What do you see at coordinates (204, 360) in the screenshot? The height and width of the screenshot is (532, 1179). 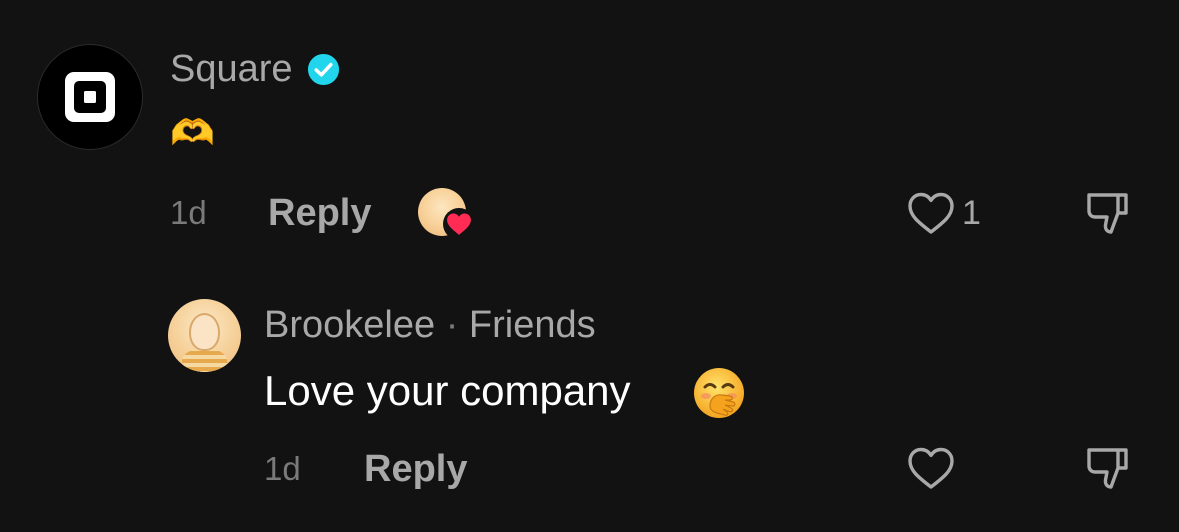 I see `avatar-illustration-shirt` at bounding box center [204, 360].